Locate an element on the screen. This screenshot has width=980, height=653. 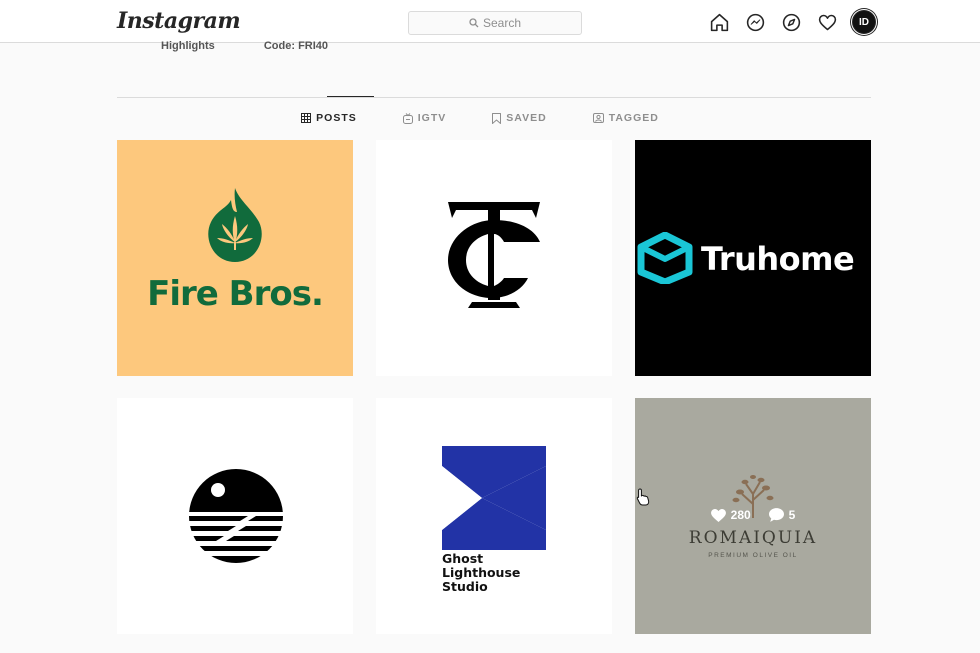
brand-line-2: Lighthouse is located at coordinates (481, 572).